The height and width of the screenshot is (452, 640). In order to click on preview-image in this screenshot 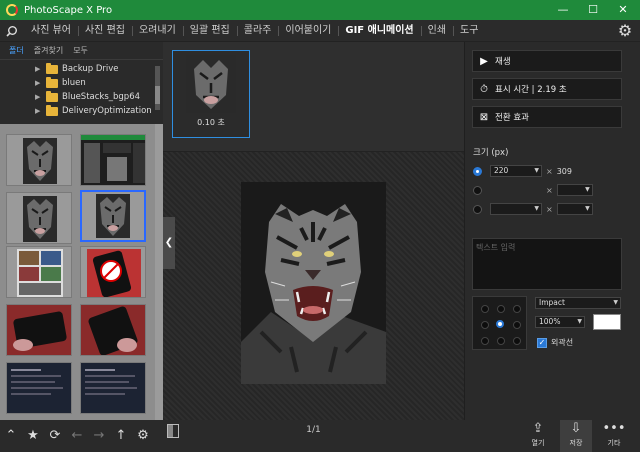, I will do `click(313, 283)`.